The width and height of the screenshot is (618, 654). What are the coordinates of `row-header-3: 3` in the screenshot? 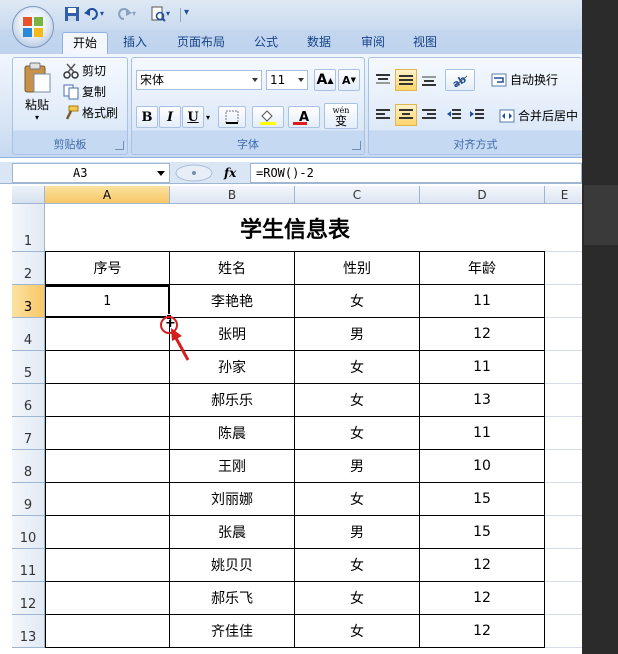 It's located at (28, 301).